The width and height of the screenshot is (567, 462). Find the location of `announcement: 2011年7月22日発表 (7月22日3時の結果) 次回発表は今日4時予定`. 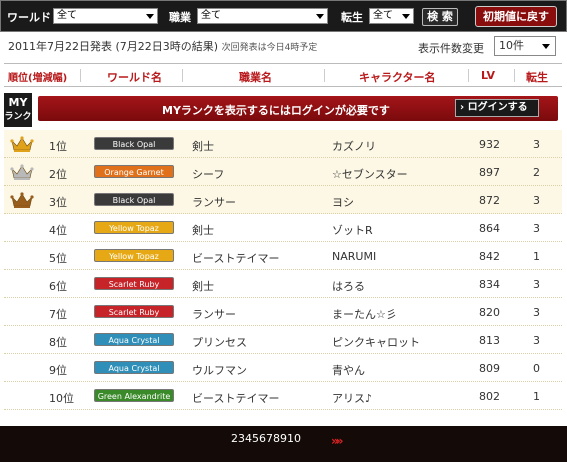

announcement: 2011年7月22日発表 (7月22日3時の結果) 次回発表は今日4時予定 is located at coordinates (162, 46).